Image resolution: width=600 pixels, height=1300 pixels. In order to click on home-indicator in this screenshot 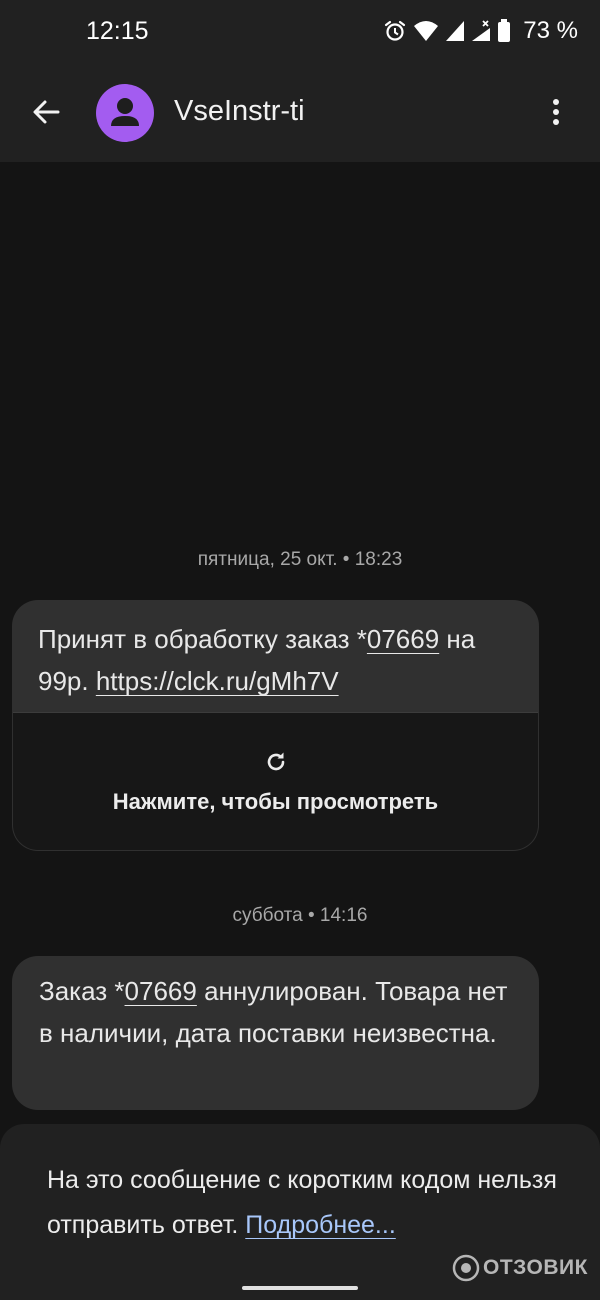, I will do `click(300, 1288)`.